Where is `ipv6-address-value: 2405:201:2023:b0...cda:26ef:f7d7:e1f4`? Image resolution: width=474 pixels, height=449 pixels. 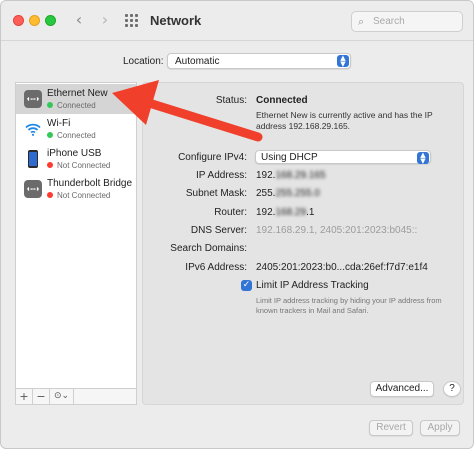
ipv6-address-value: 2405:201:2023:b0...cda:26ef:f7d7:e1f4 is located at coordinates (342, 267).